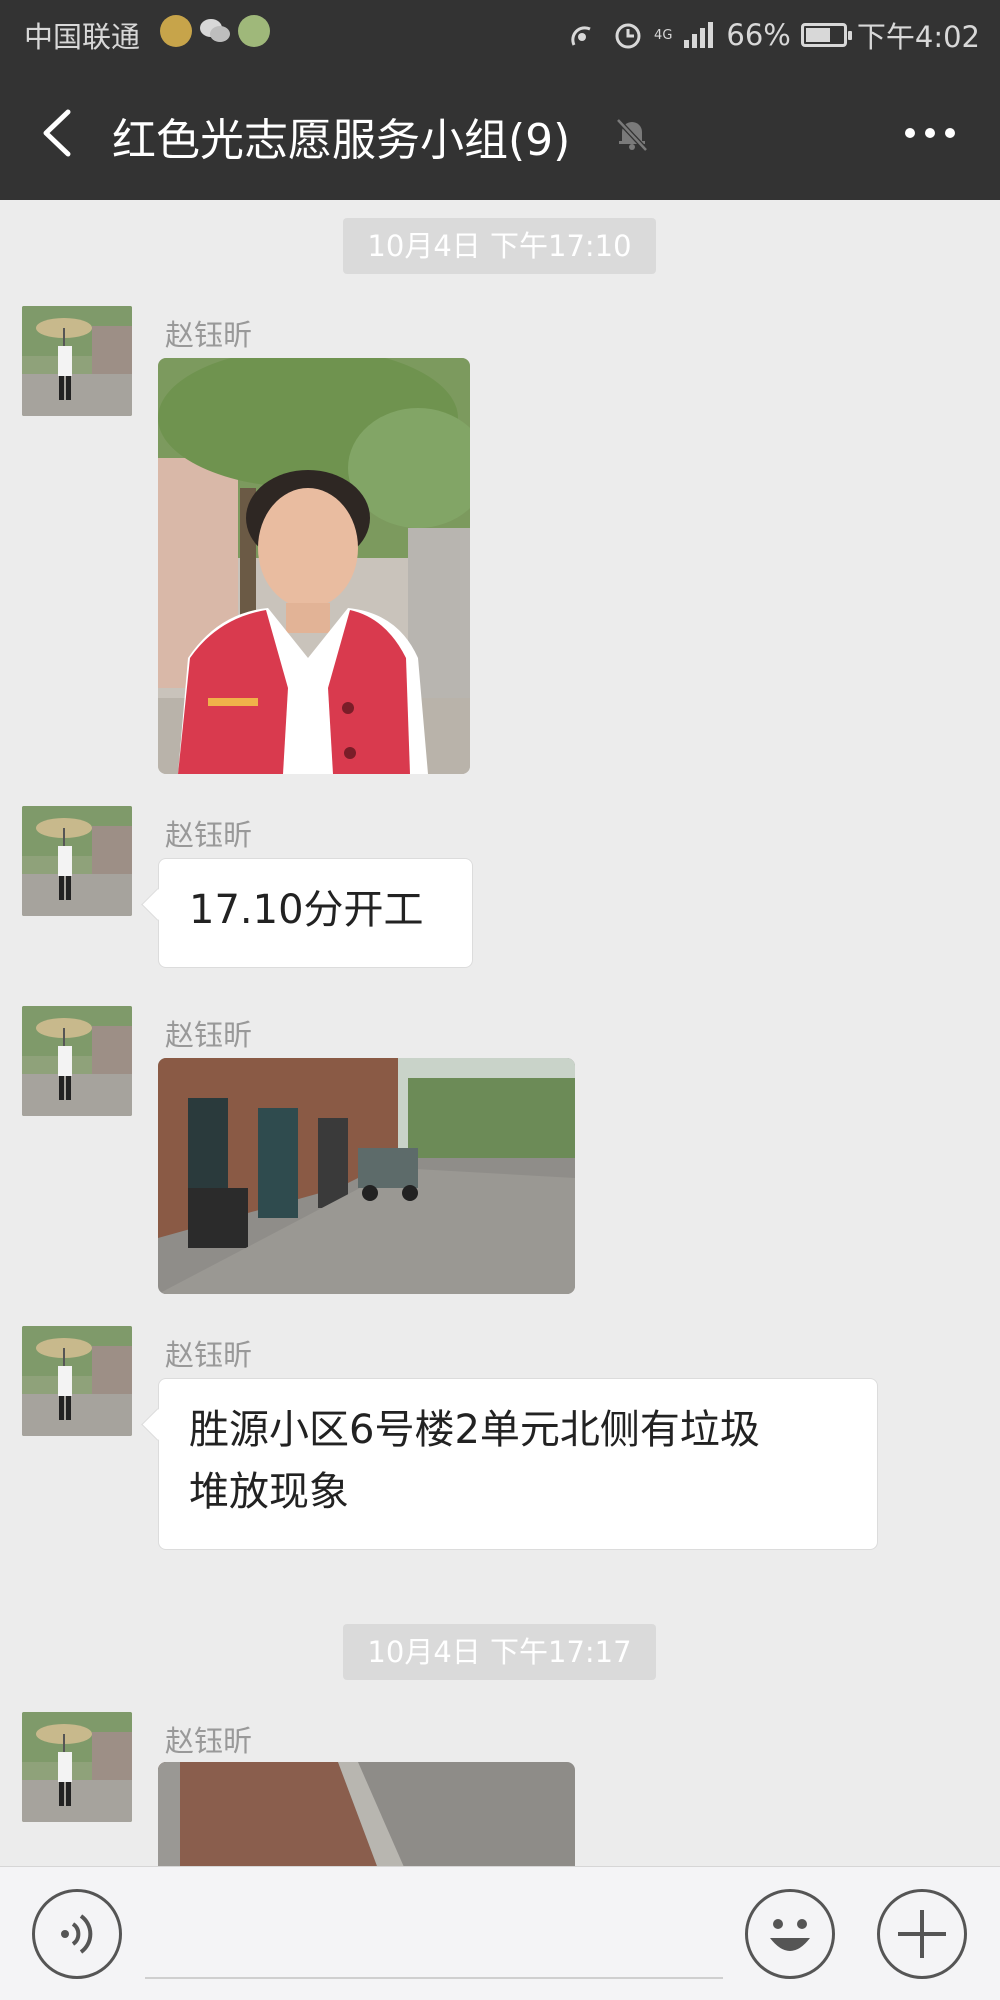  What do you see at coordinates (632, 135) in the screenshot?
I see `bell-off-icon` at bounding box center [632, 135].